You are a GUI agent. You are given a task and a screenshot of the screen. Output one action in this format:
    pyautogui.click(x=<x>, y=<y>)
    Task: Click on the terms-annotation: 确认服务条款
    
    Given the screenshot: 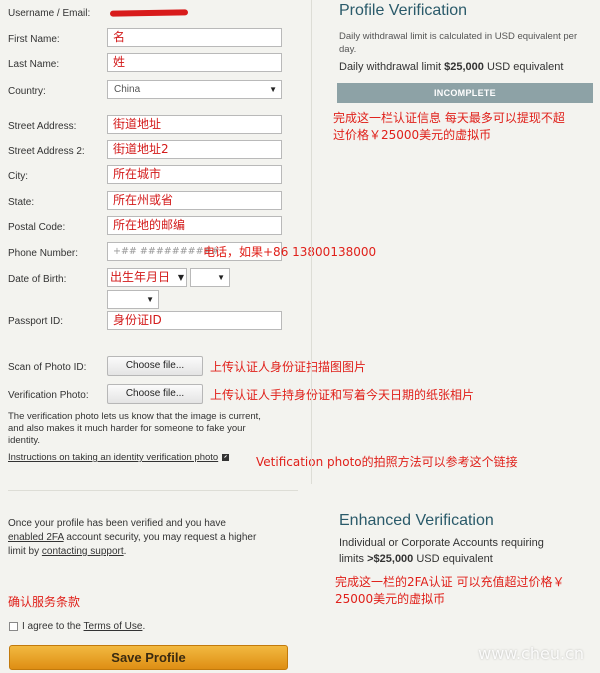 What is the action you would take?
    pyautogui.click(x=44, y=602)
    